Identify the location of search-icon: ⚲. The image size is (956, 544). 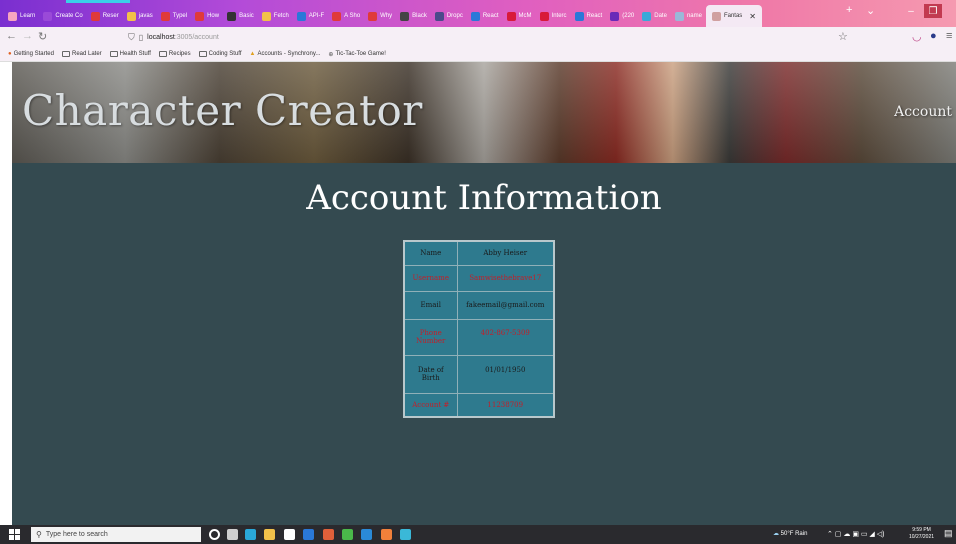
(39, 534).